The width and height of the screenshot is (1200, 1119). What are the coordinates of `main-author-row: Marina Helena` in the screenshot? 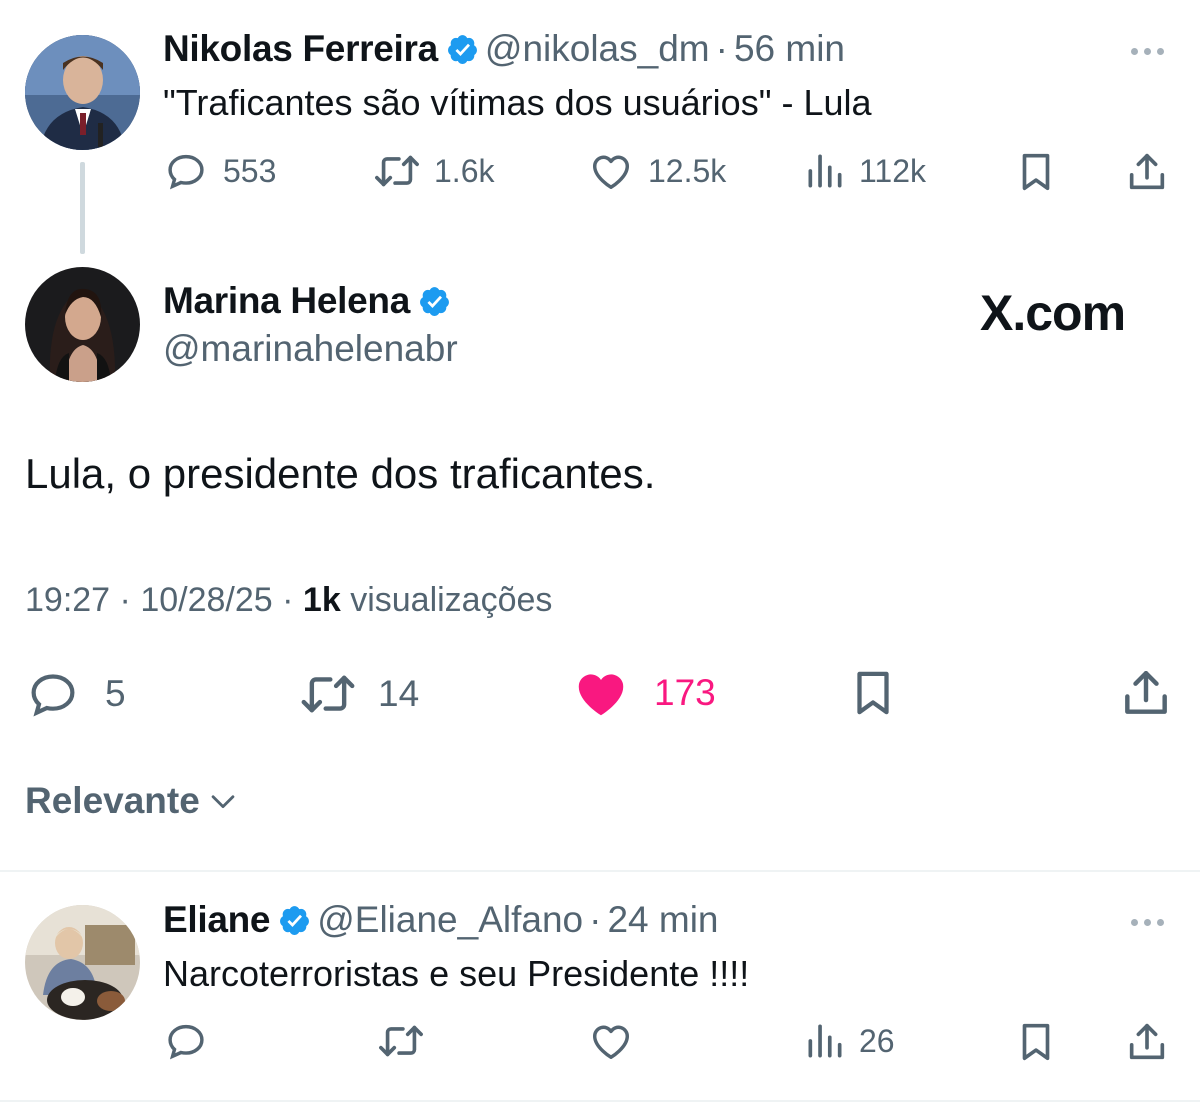 It's located at (310, 301).